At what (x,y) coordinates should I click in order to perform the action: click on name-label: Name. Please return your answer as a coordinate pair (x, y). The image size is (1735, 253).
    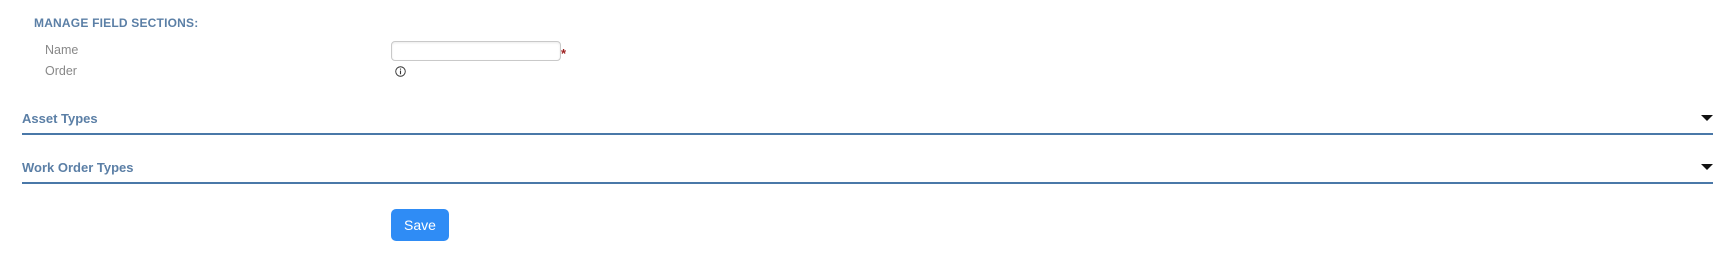
    Looking at the image, I should click on (62, 50).